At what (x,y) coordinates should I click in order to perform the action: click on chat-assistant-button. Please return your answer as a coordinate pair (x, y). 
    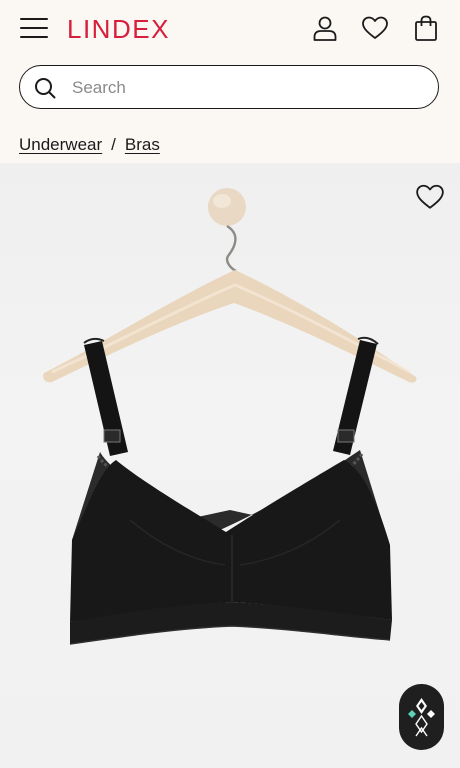
    Looking at the image, I should click on (421, 717).